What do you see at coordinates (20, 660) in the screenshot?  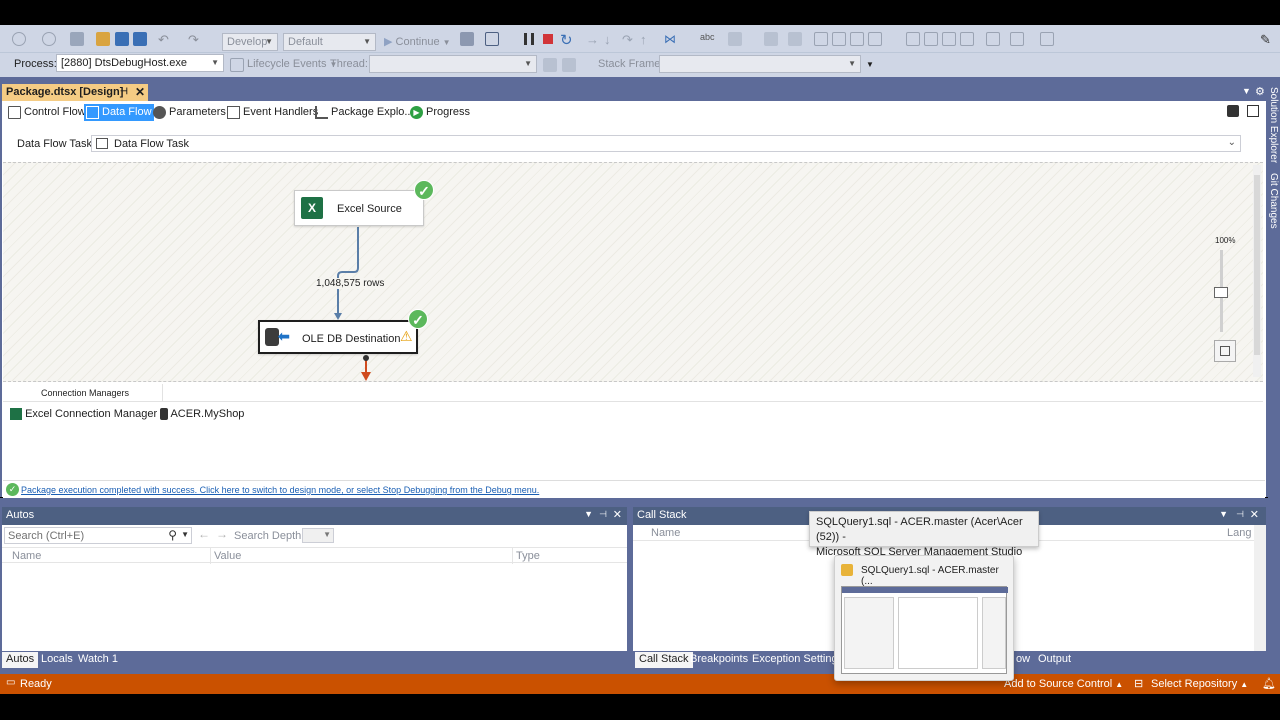 I see `tab-autos: Autos` at bounding box center [20, 660].